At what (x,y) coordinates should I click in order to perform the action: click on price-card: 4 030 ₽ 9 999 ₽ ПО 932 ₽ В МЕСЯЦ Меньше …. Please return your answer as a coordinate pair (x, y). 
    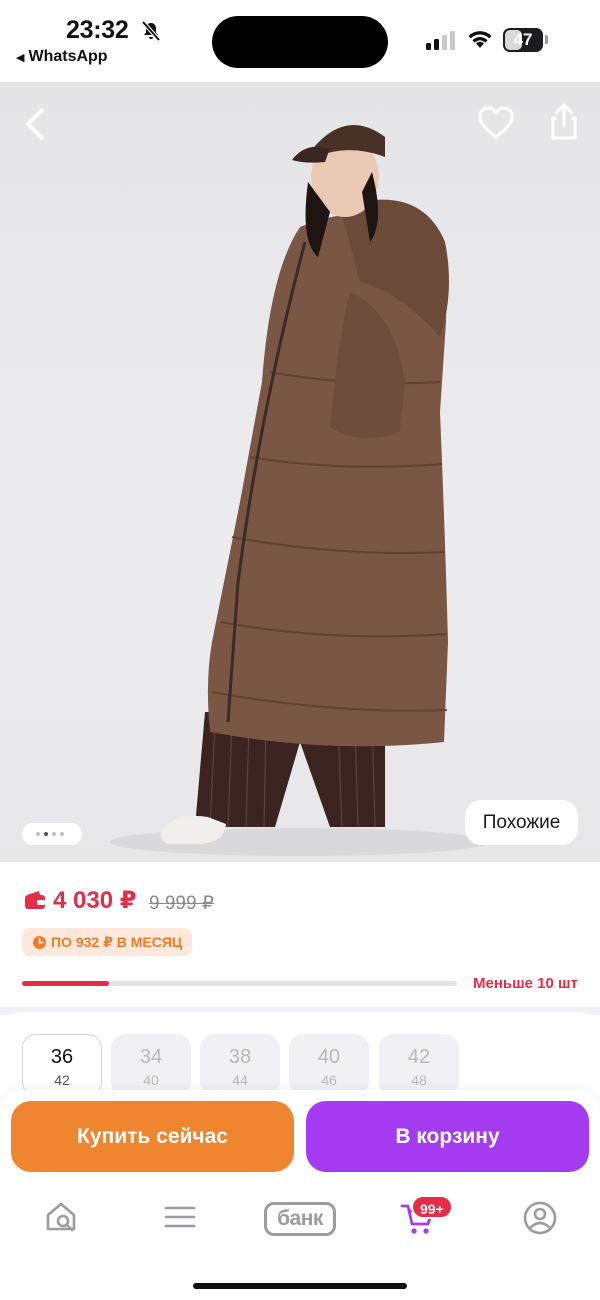
    Looking at the image, I should click on (300, 934).